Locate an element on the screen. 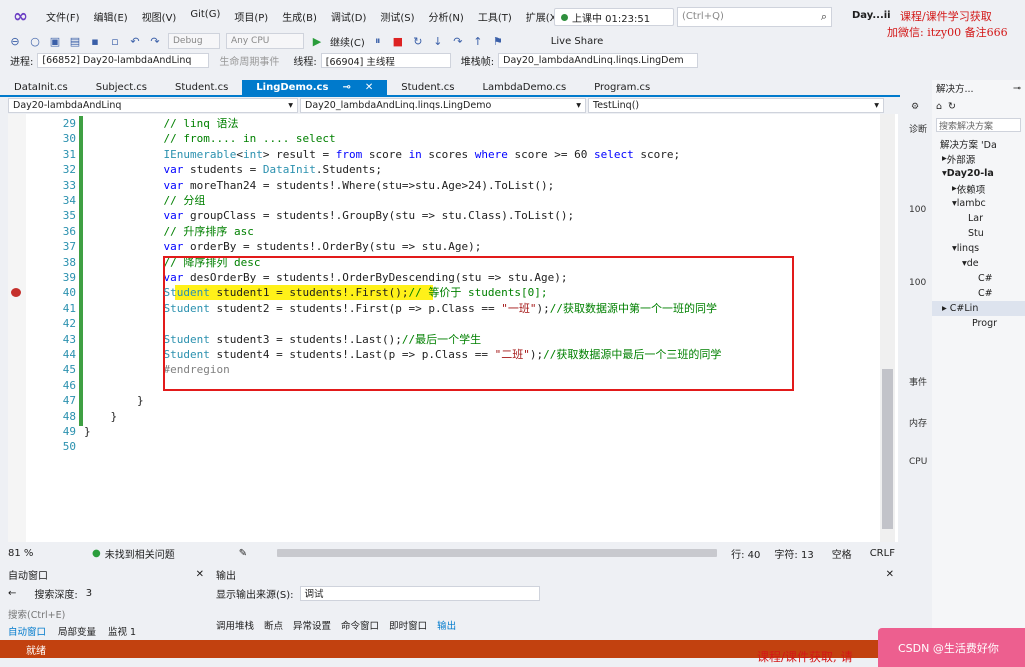  tab-call-stack: 调用堆栈 is located at coordinates (235, 625).